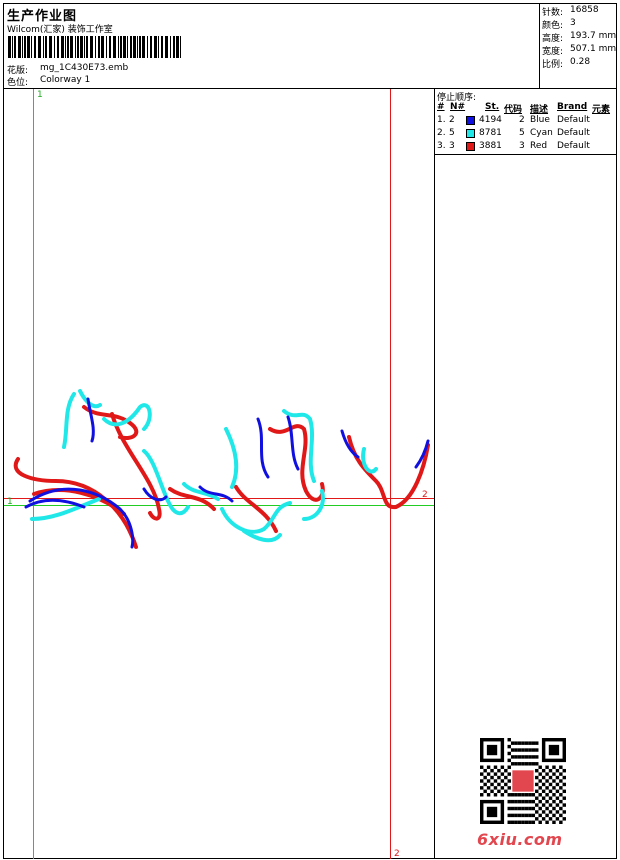 The height and width of the screenshot is (860, 620). Describe the element at coordinates (553, 52) in the screenshot. I see `width-label: 宽度:` at that location.